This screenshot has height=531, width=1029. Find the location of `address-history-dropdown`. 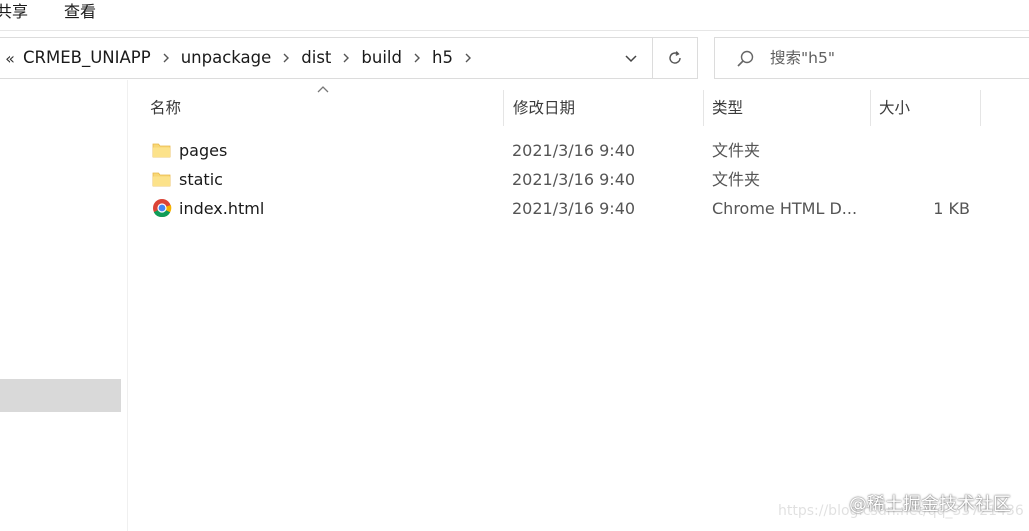

address-history-dropdown is located at coordinates (631, 58).